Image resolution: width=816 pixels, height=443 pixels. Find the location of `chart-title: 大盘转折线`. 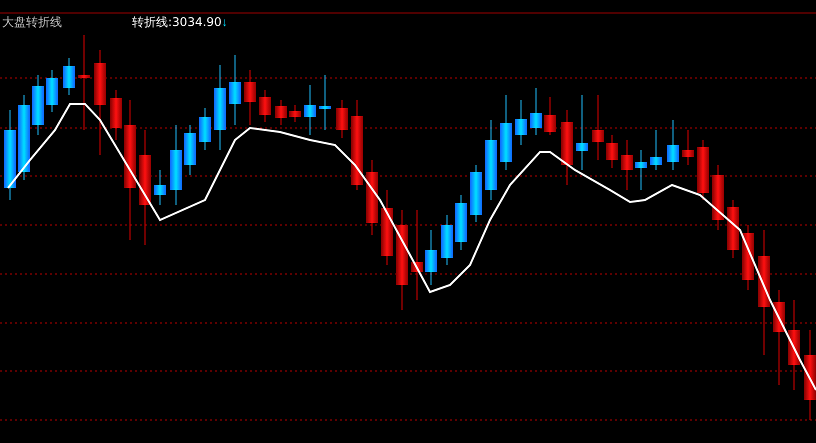

chart-title: 大盘转折线 is located at coordinates (32, 22).